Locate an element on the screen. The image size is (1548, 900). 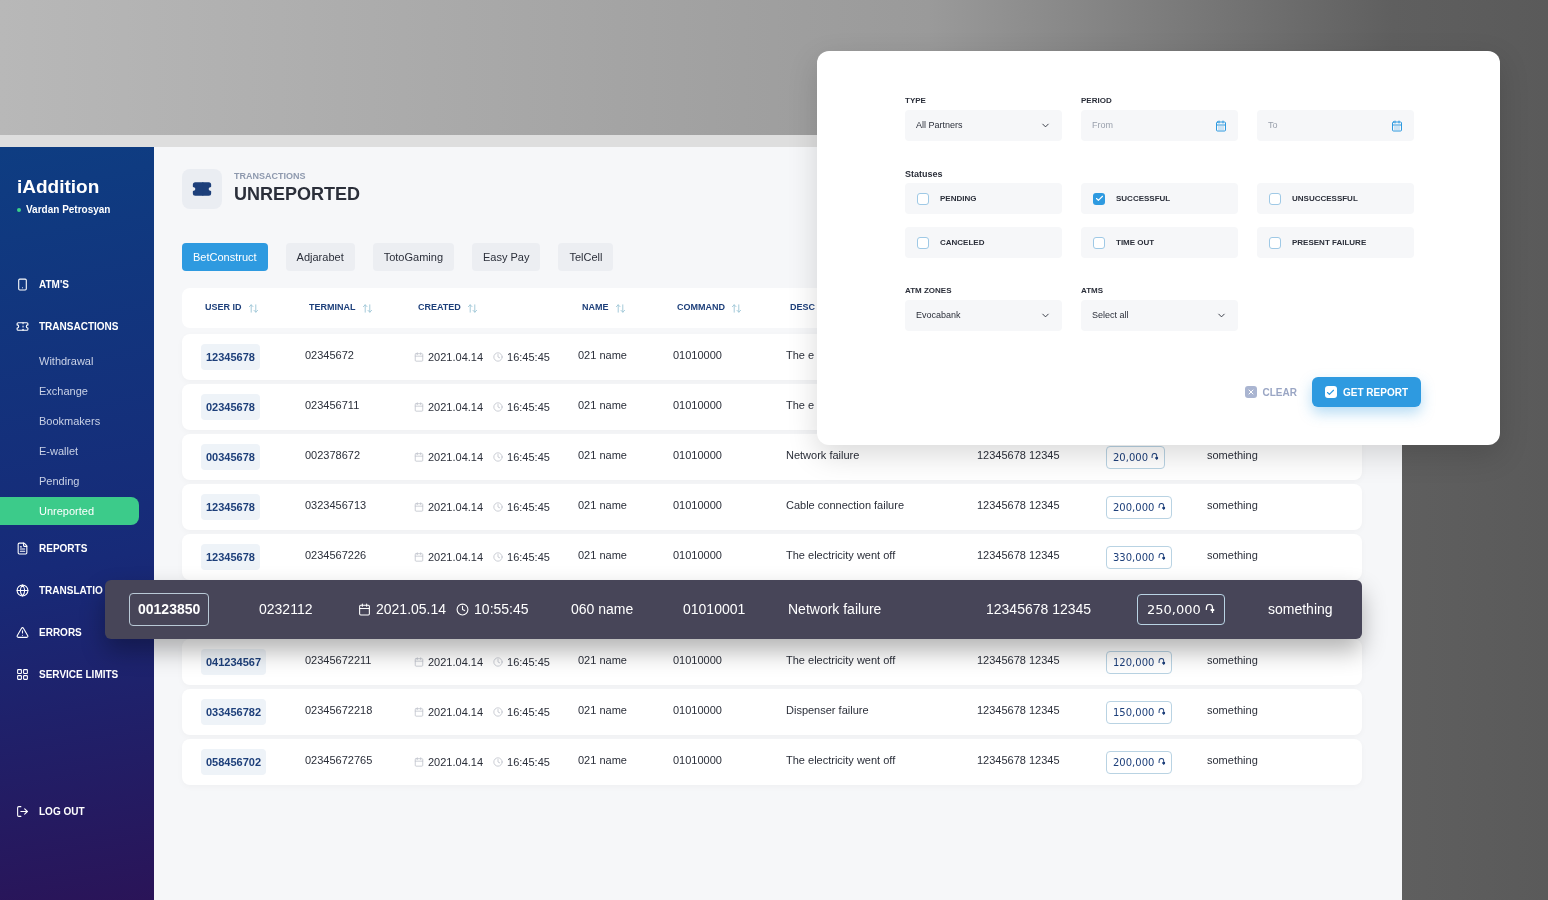
page-title: UNREPORTED is located at coordinates (297, 194).